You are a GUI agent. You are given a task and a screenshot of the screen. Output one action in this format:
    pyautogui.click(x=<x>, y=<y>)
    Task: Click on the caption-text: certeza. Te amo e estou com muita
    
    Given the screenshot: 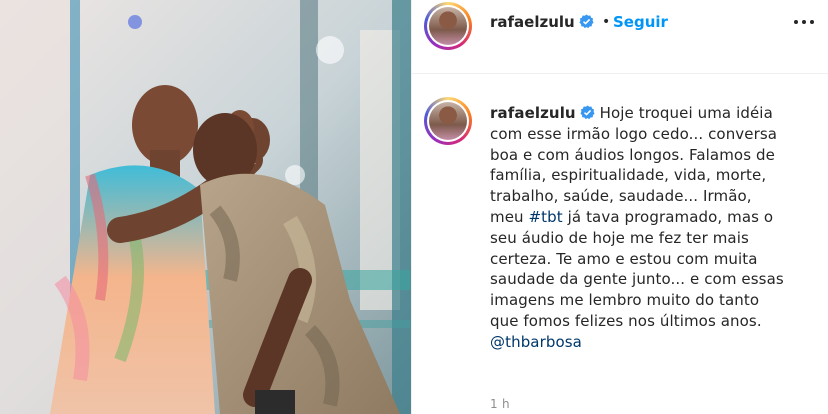 What is the action you would take?
    pyautogui.click(x=624, y=258)
    